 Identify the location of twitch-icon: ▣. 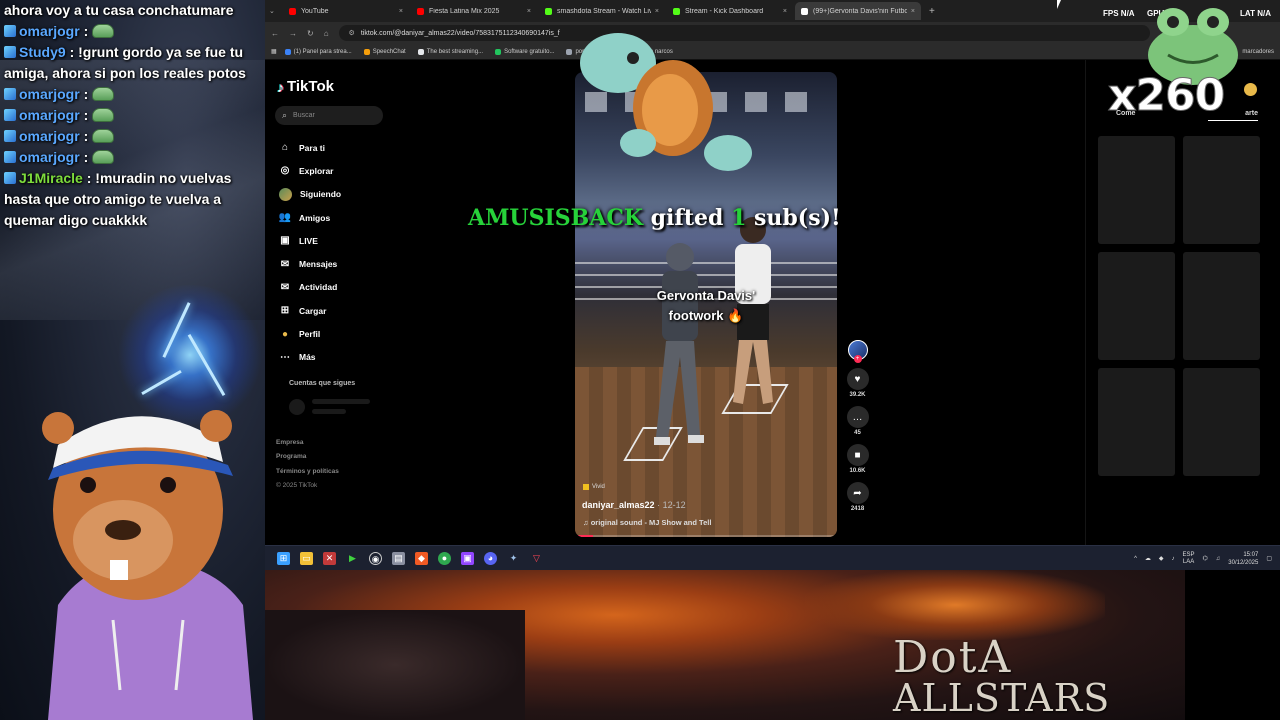
(467, 558).